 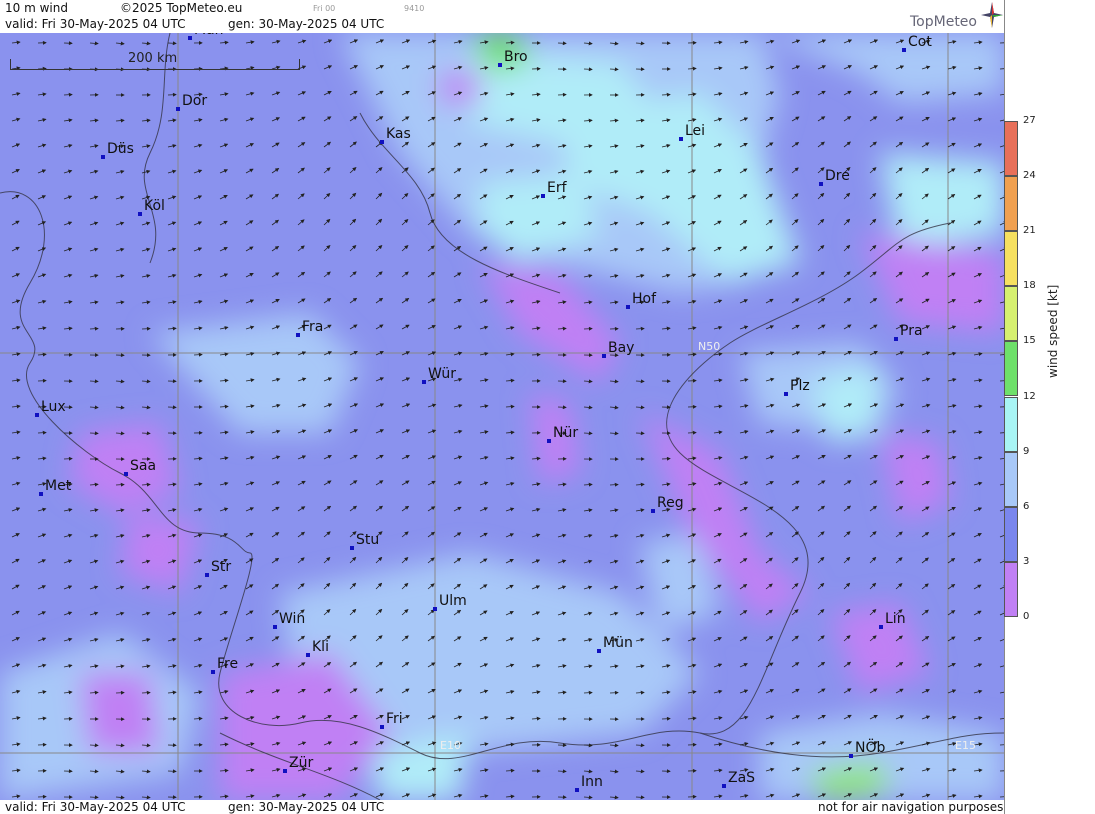 What do you see at coordinates (670, 503) in the screenshot?
I see `city-label: Reg` at bounding box center [670, 503].